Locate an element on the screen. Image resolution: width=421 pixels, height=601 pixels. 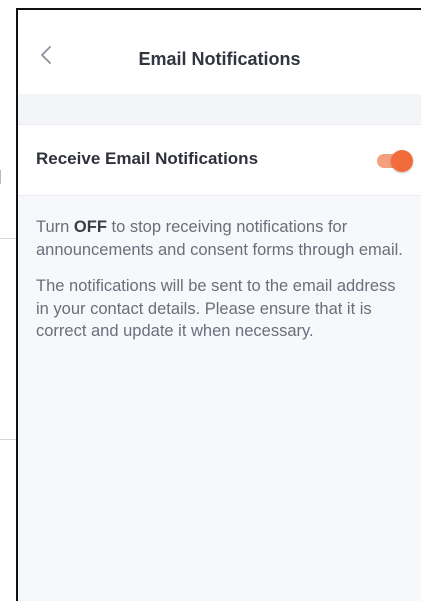
setting-label: Receive Email Notifications is located at coordinates (147, 158).